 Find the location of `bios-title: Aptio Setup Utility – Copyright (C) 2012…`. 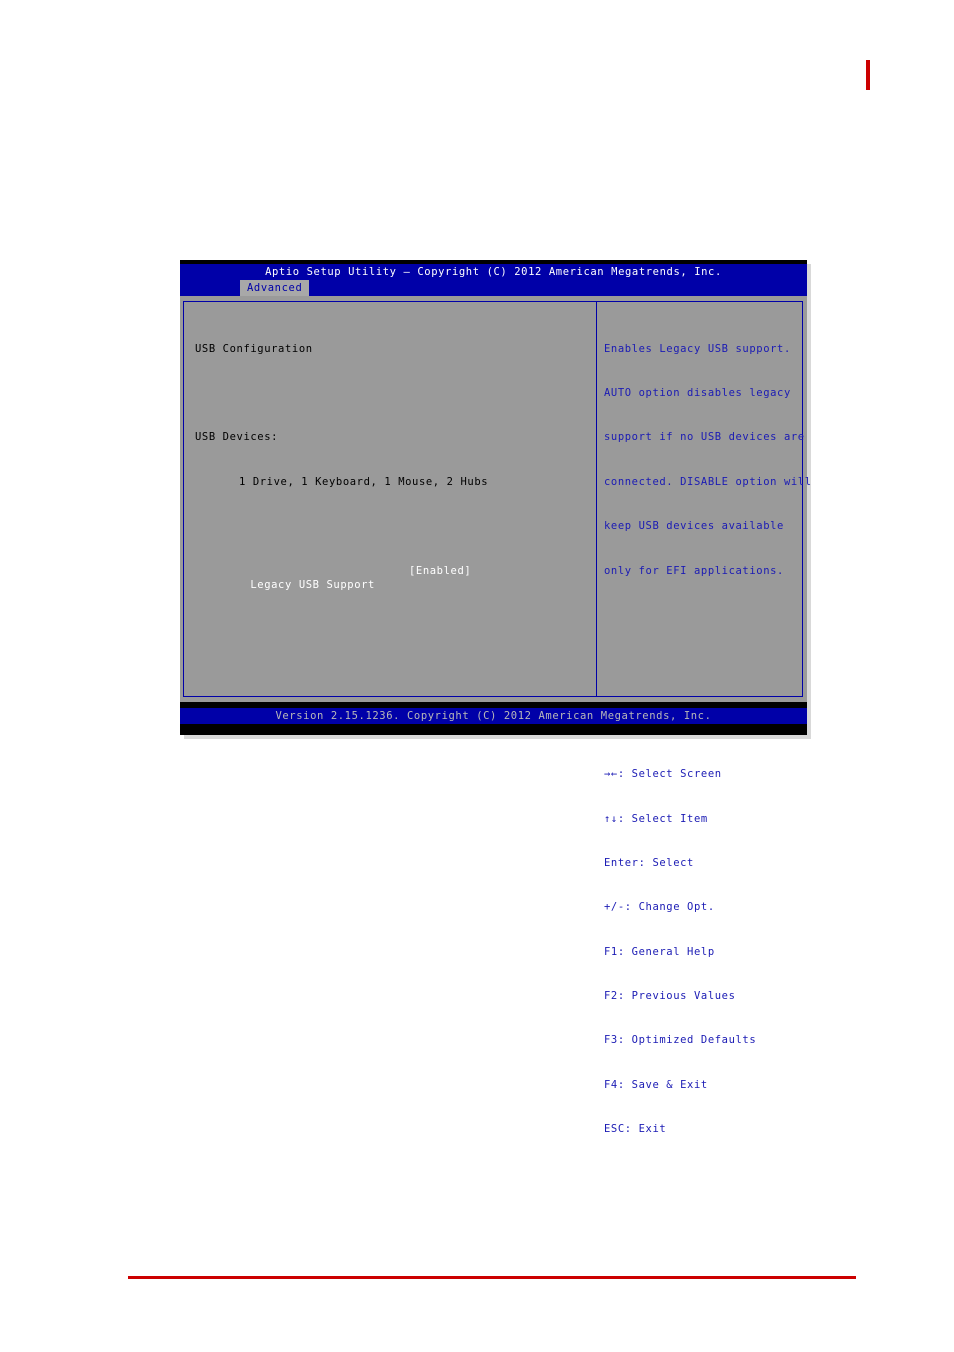

bios-title: Aptio Setup Utility – Copyright (C) 2012… is located at coordinates (493, 272).